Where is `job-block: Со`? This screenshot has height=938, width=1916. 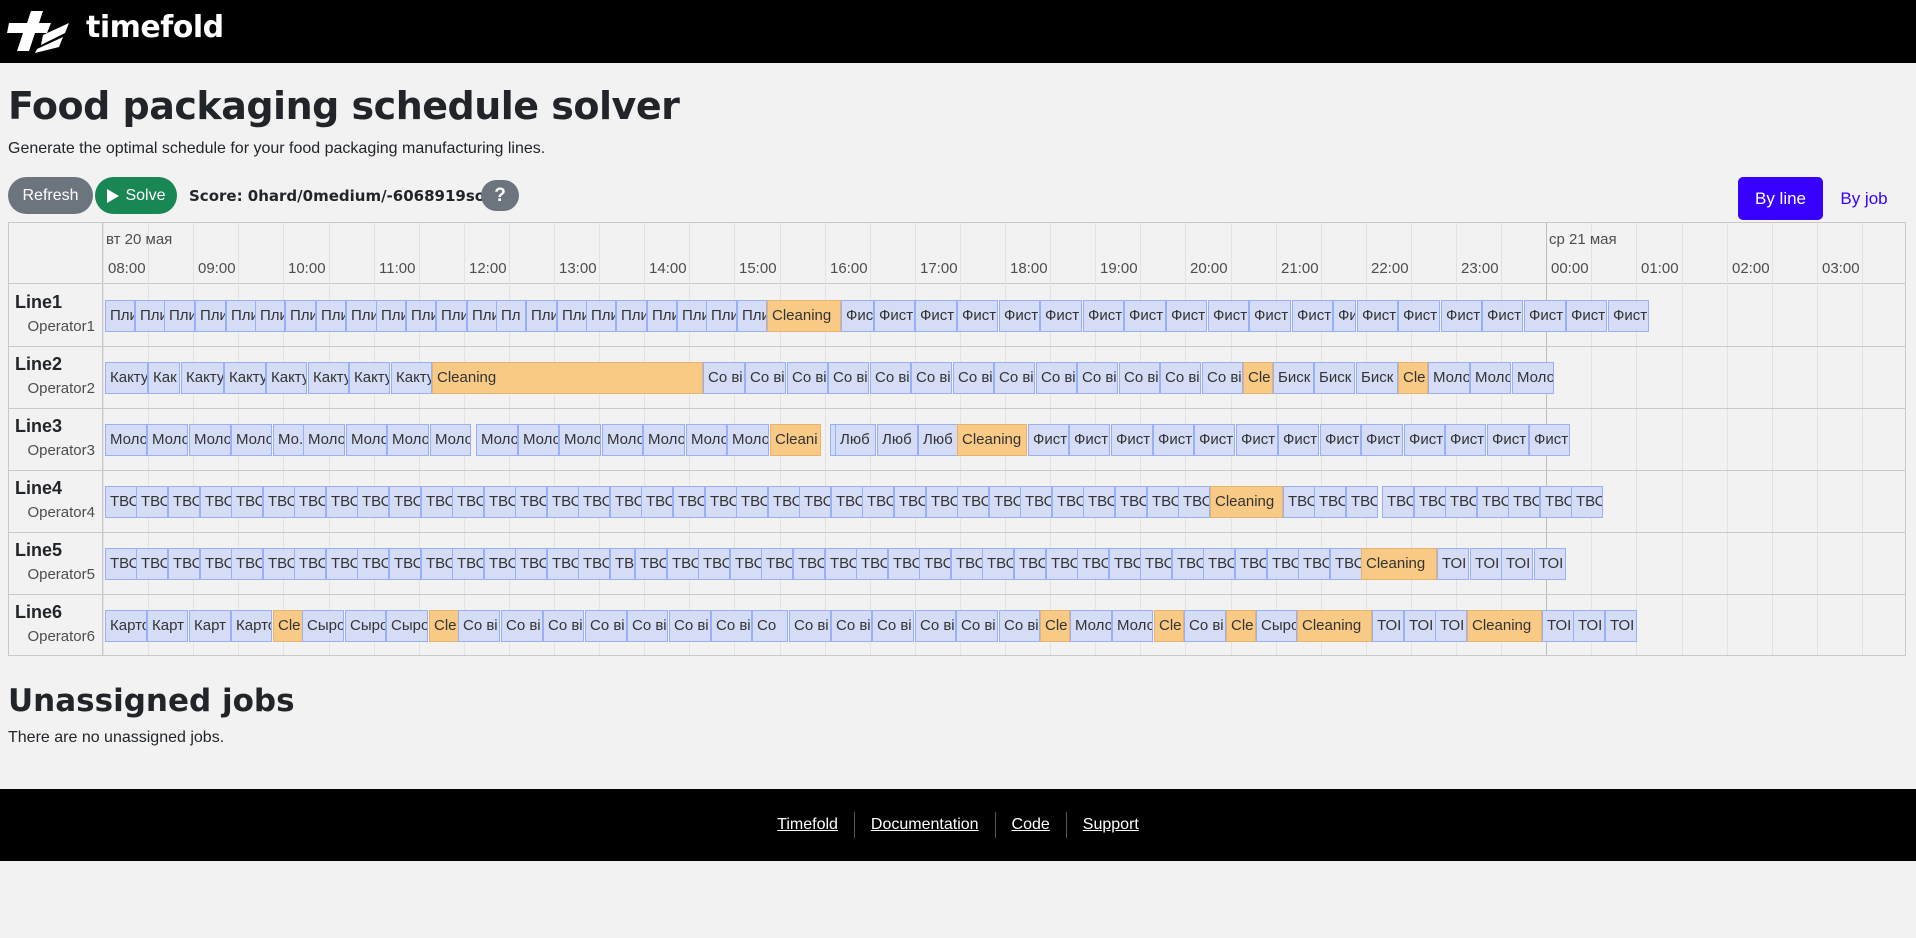
job-block: Со is located at coordinates (770, 626).